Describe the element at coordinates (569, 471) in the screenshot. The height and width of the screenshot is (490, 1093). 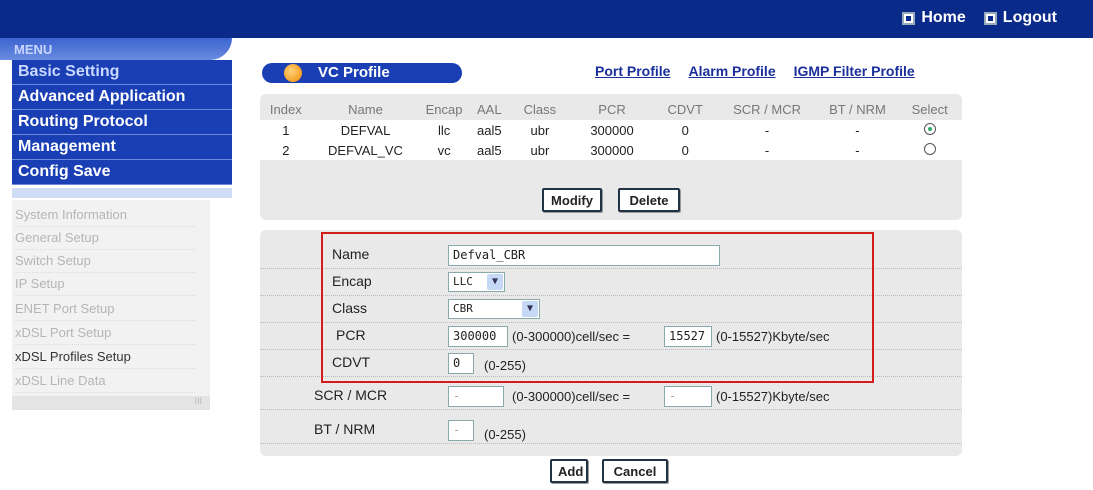
I see `add-button: Add` at that location.